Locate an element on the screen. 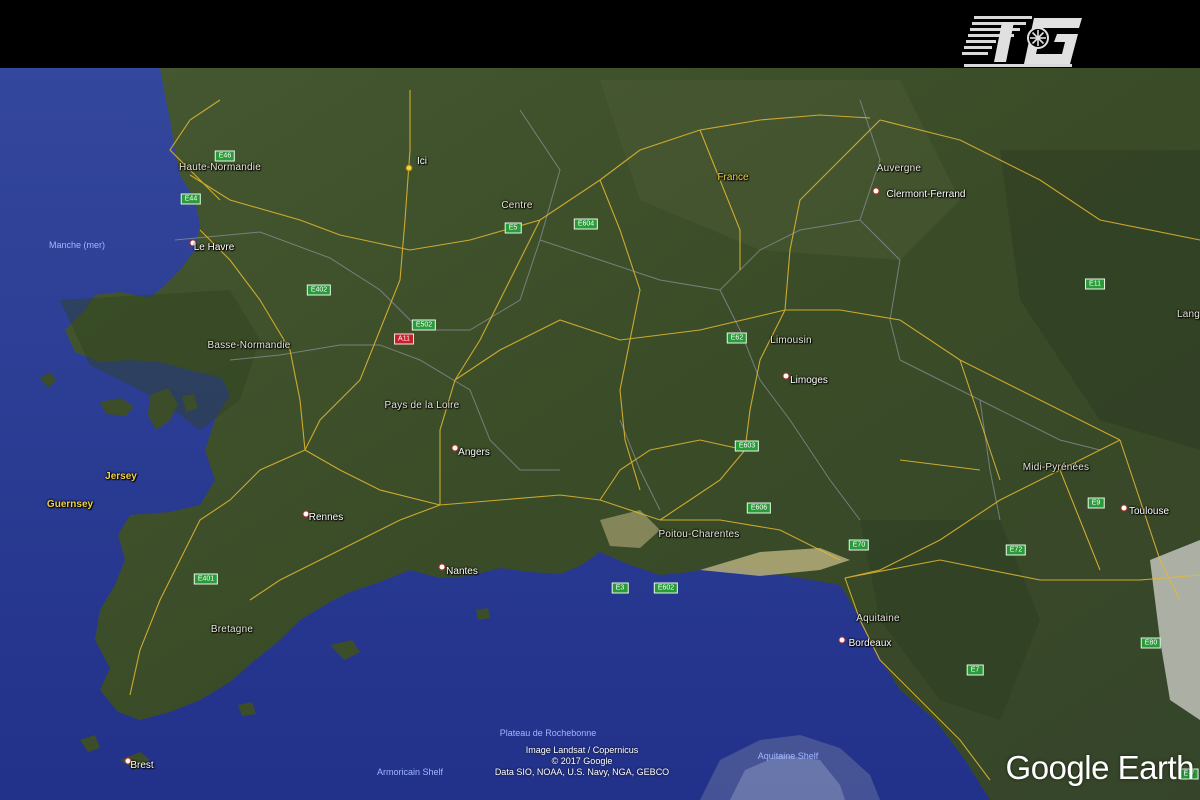 Image resolution: width=1200 pixels, height=800 pixels. road-shield-e44: E44 is located at coordinates (191, 199).